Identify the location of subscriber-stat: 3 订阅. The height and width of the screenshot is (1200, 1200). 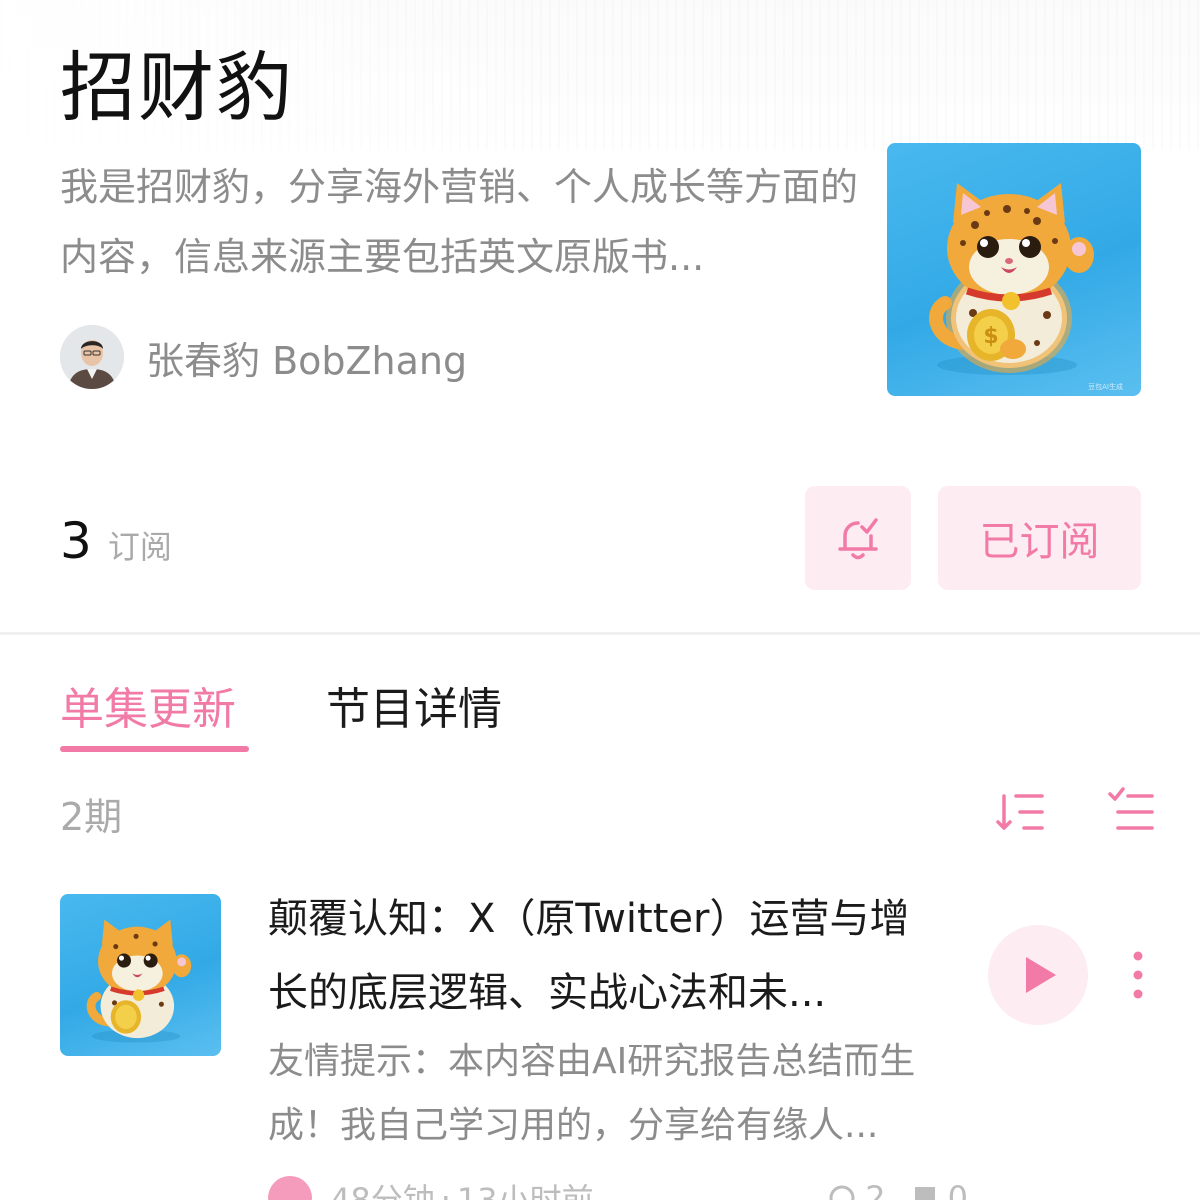
(116, 541).